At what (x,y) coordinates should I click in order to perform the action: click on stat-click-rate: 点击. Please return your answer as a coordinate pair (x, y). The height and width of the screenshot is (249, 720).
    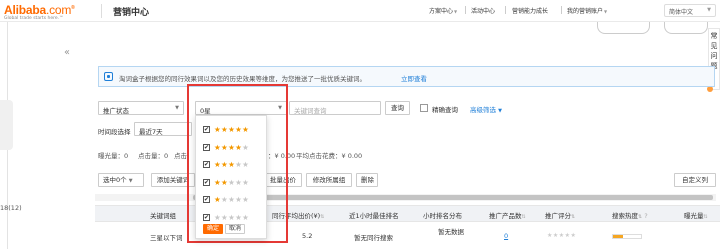
    Looking at the image, I should click on (180, 156).